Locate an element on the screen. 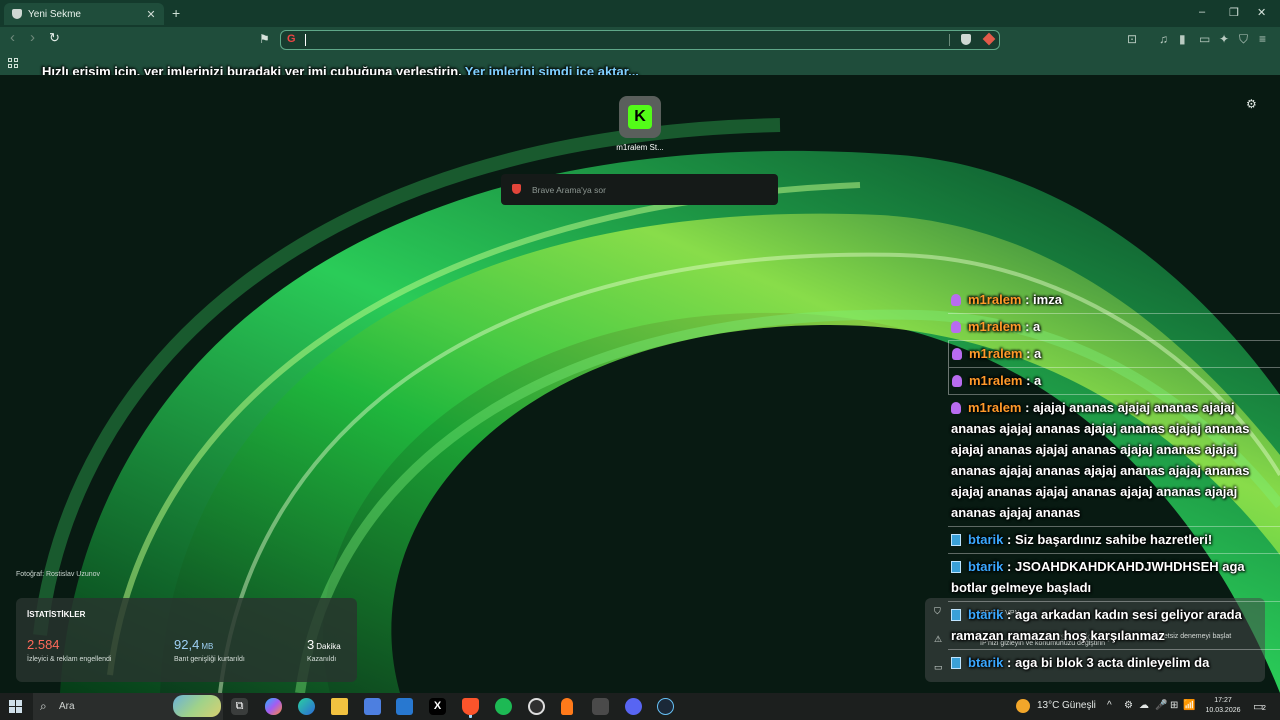 This screenshot has height=720, width=1280. address-bar: G is located at coordinates (640, 40).